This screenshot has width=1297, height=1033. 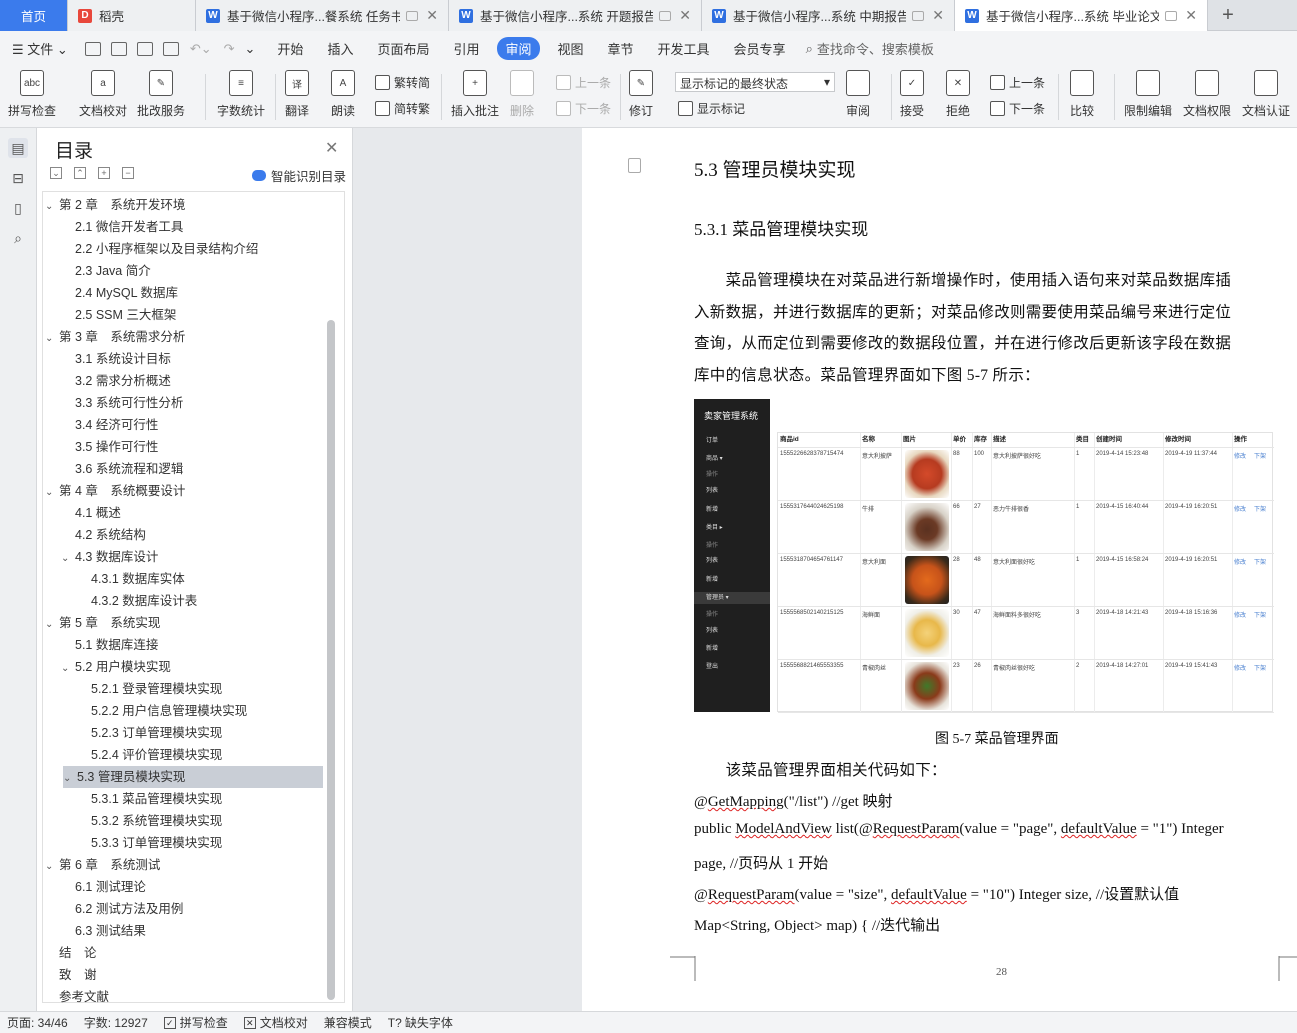 I want to click on toc-item: 3.4 经济可行性, so click(x=116, y=425).